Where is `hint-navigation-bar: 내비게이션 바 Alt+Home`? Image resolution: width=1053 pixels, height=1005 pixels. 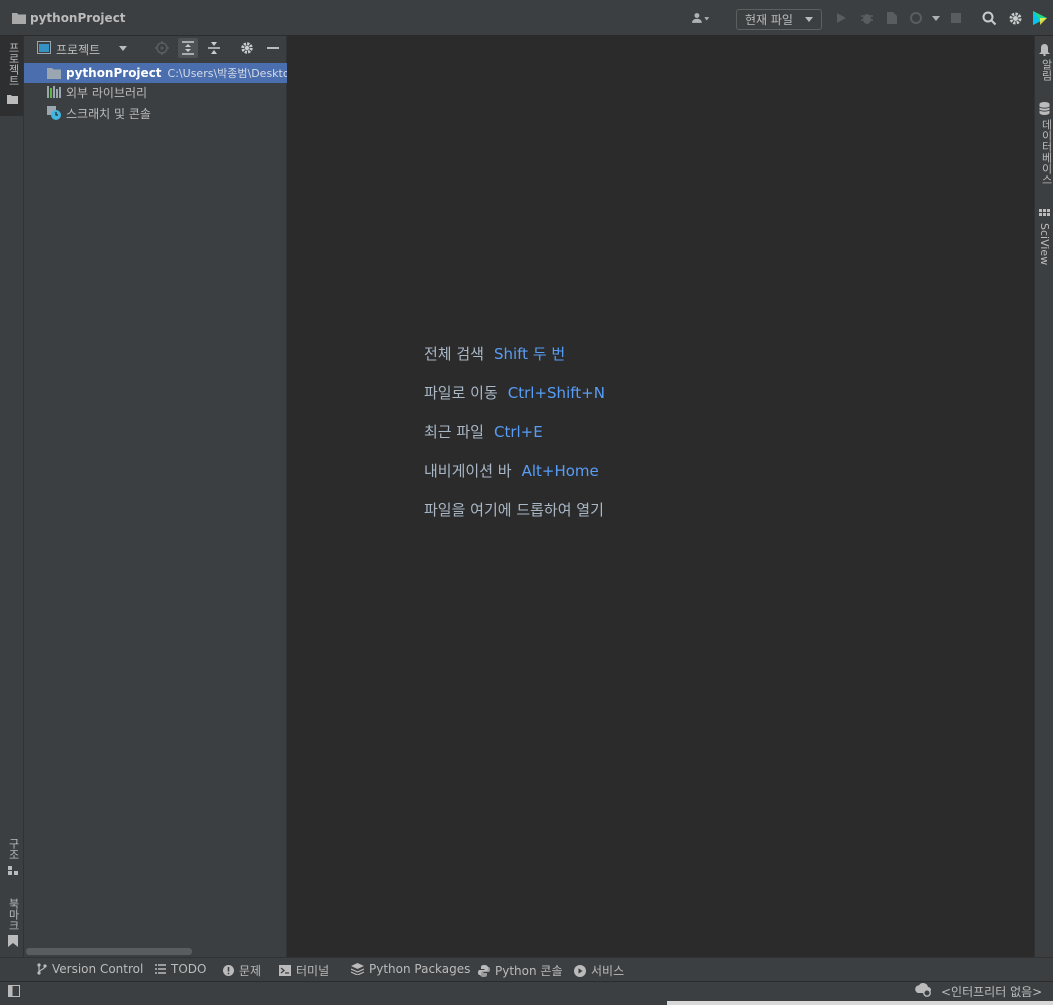
hint-navigation-bar: 내비게이션 바 Alt+Home is located at coordinates (511, 470).